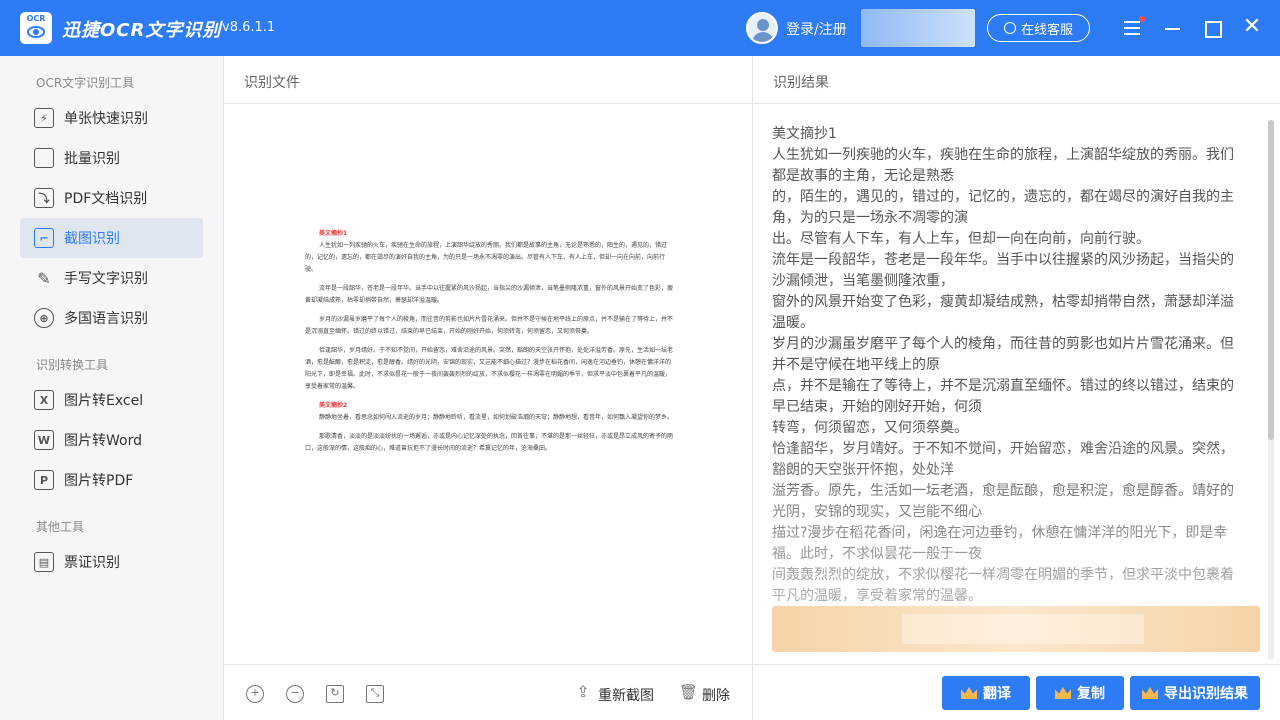 The width and height of the screenshot is (1280, 720). Describe the element at coordinates (870, 428) in the screenshot. I see `result-line: 转弯，何须留恋，又何须祭奠。` at that location.